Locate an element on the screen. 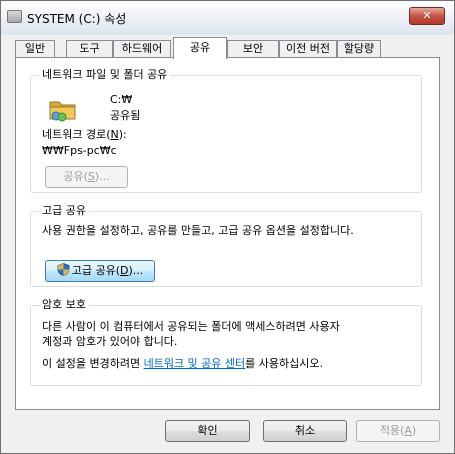 The width and height of the screenshot is (455, 454). title-bar: SYSTEM (C:) 속성 ✕ is located at coordinates (227, 18).